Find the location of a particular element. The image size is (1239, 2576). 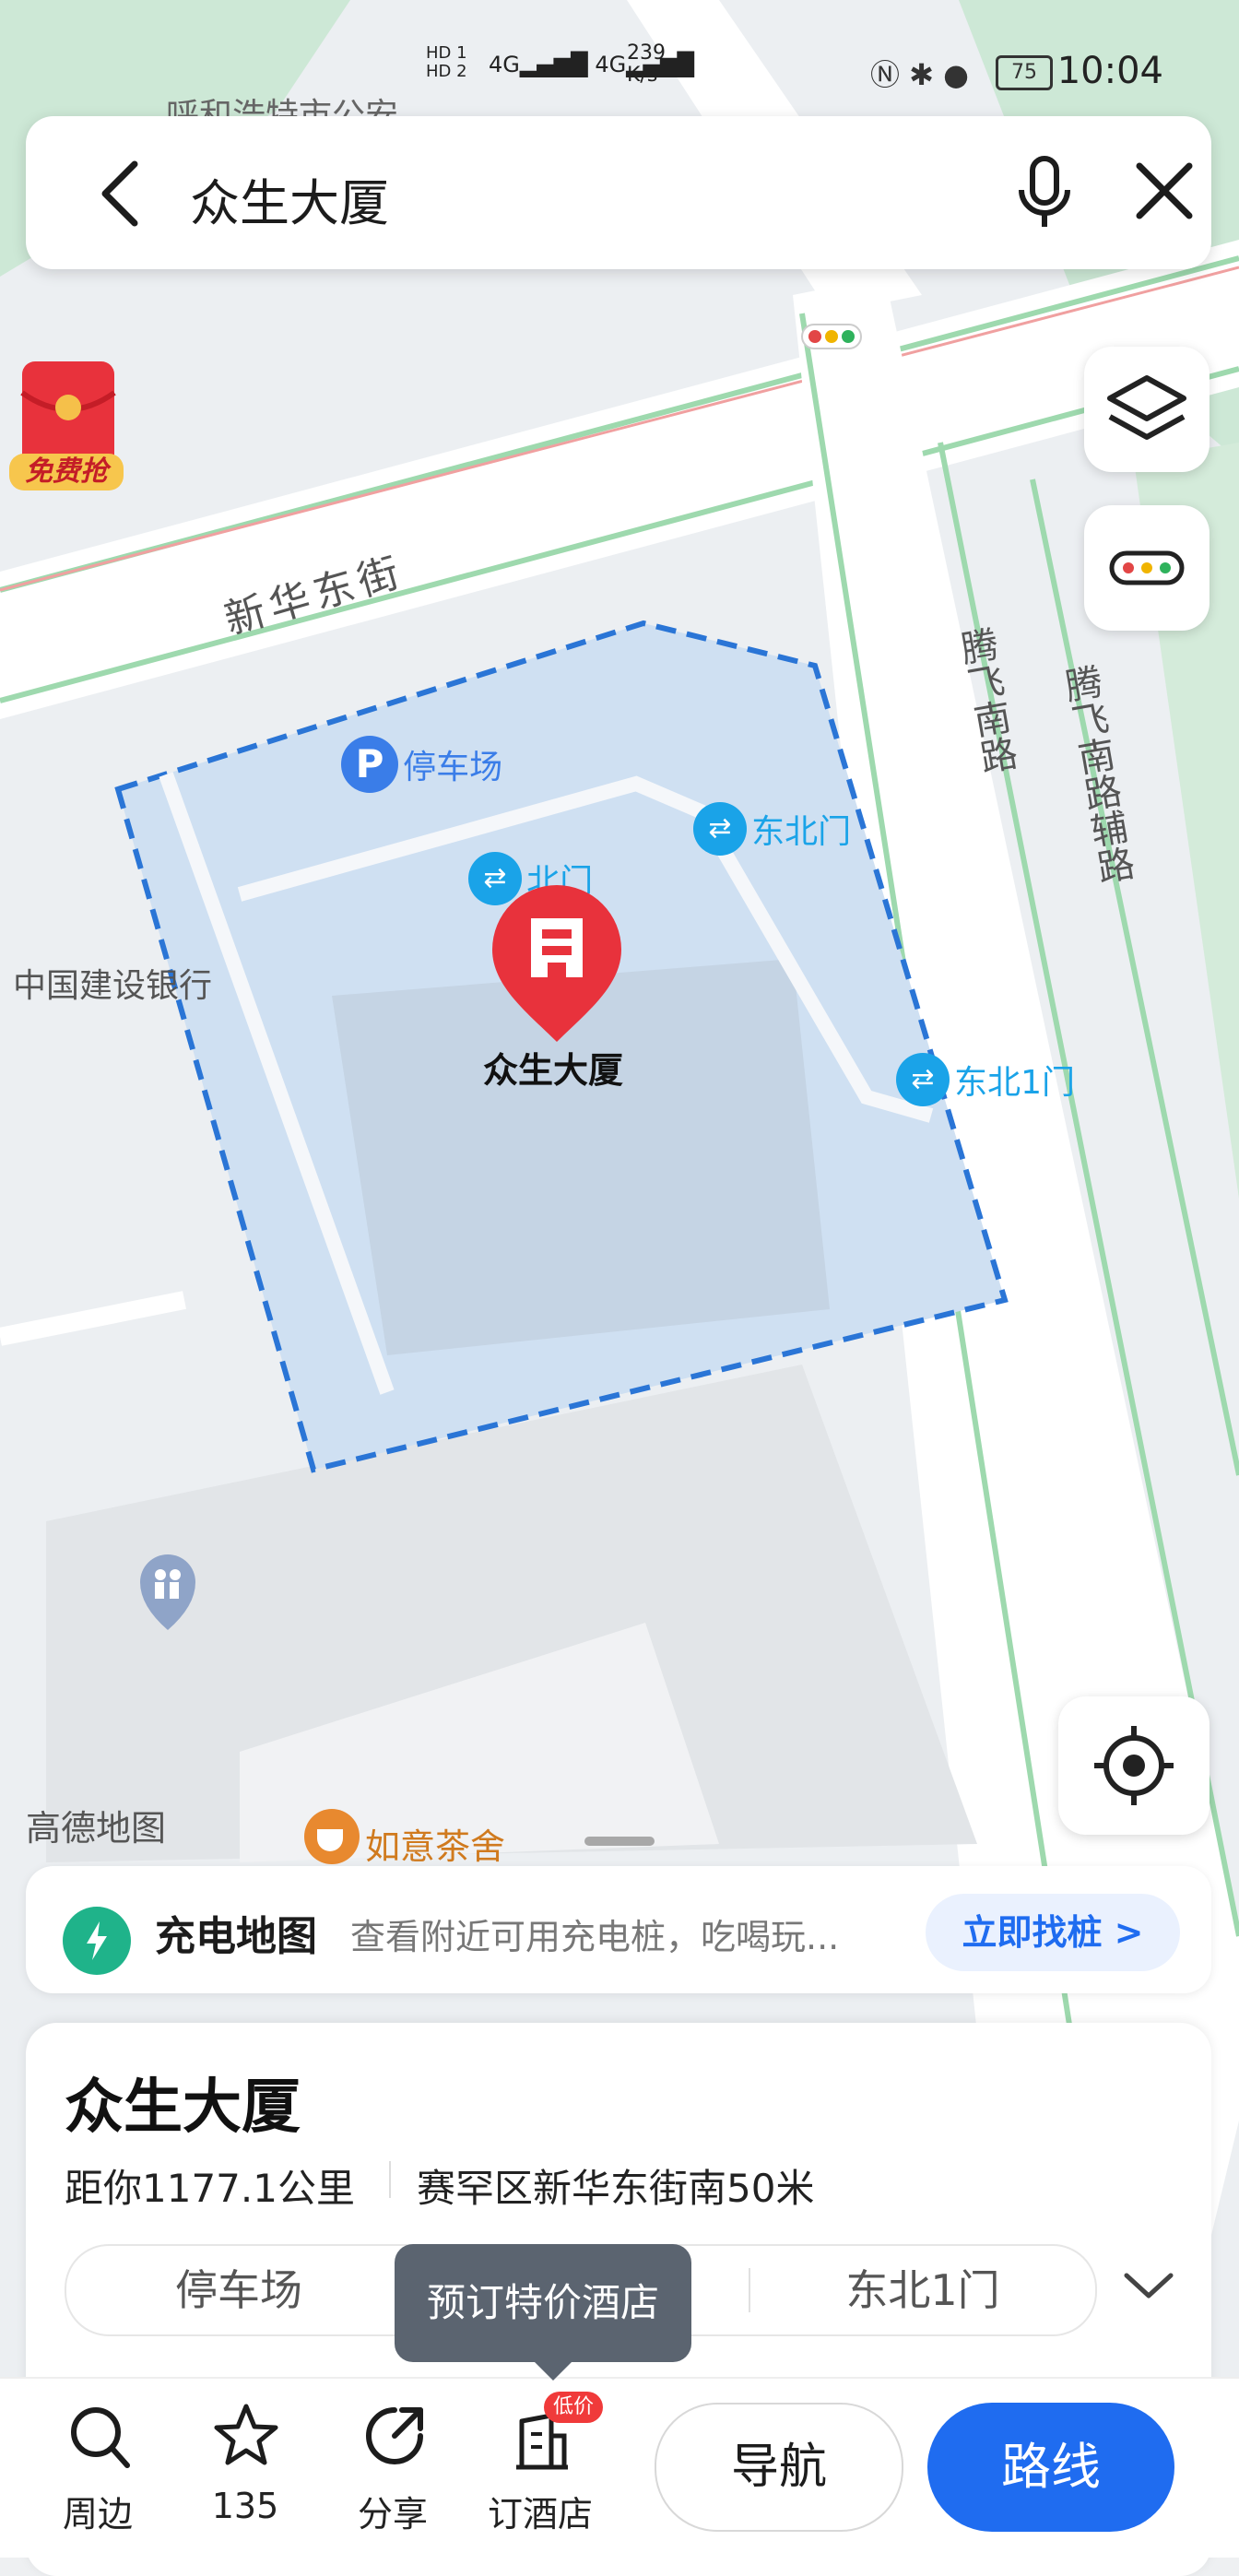

close-icon is located at coordinates (1164, 191).